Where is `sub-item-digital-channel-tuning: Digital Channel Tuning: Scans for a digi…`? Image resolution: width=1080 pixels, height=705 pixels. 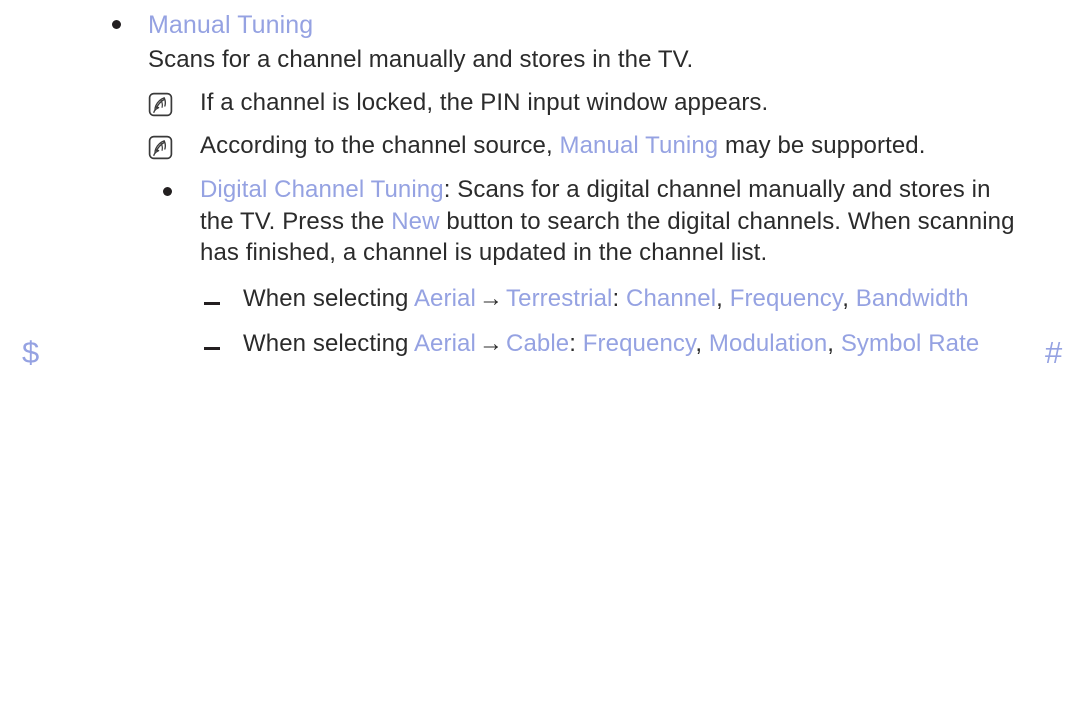 sub-item-digital-channel-tuning: Digital Channel Tuning: Scans for a digi… is located at coordinates (569, 221).